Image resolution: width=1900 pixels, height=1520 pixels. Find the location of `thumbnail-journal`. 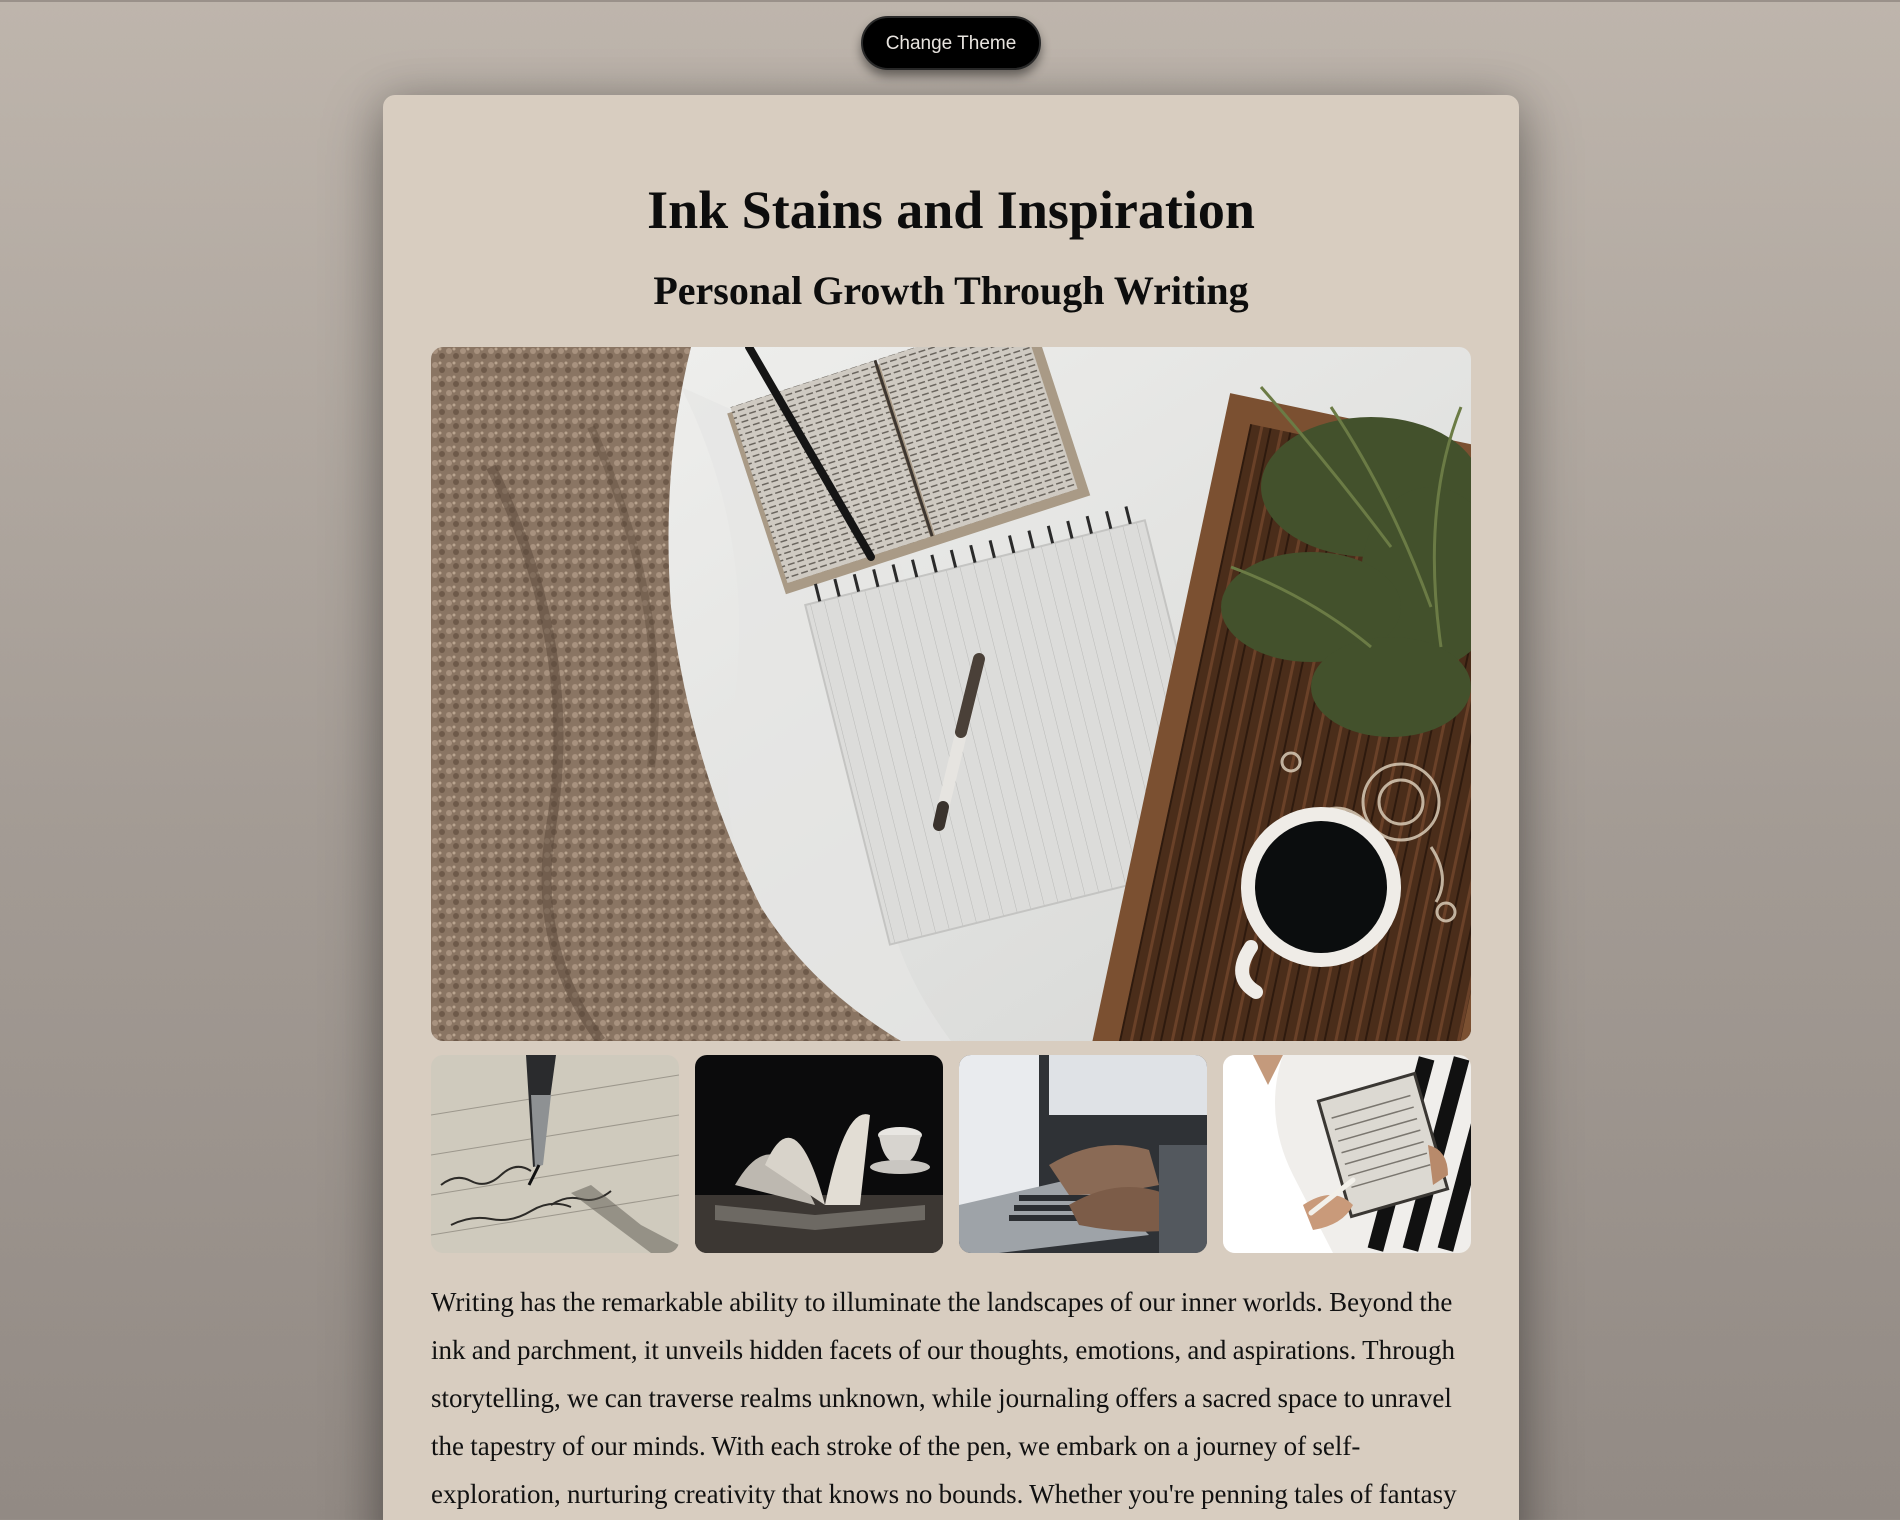

thumbnail-journal is located at coordinates (1347, 1154).